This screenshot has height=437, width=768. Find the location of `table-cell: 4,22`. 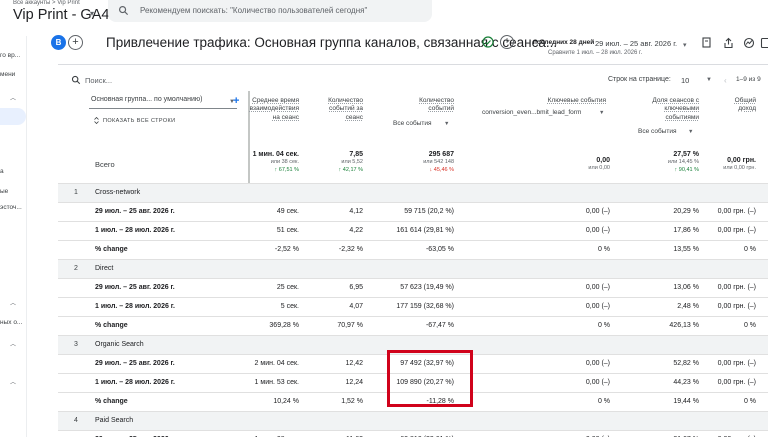

table-cell: 4,22 is located at coordinates (356, 230).